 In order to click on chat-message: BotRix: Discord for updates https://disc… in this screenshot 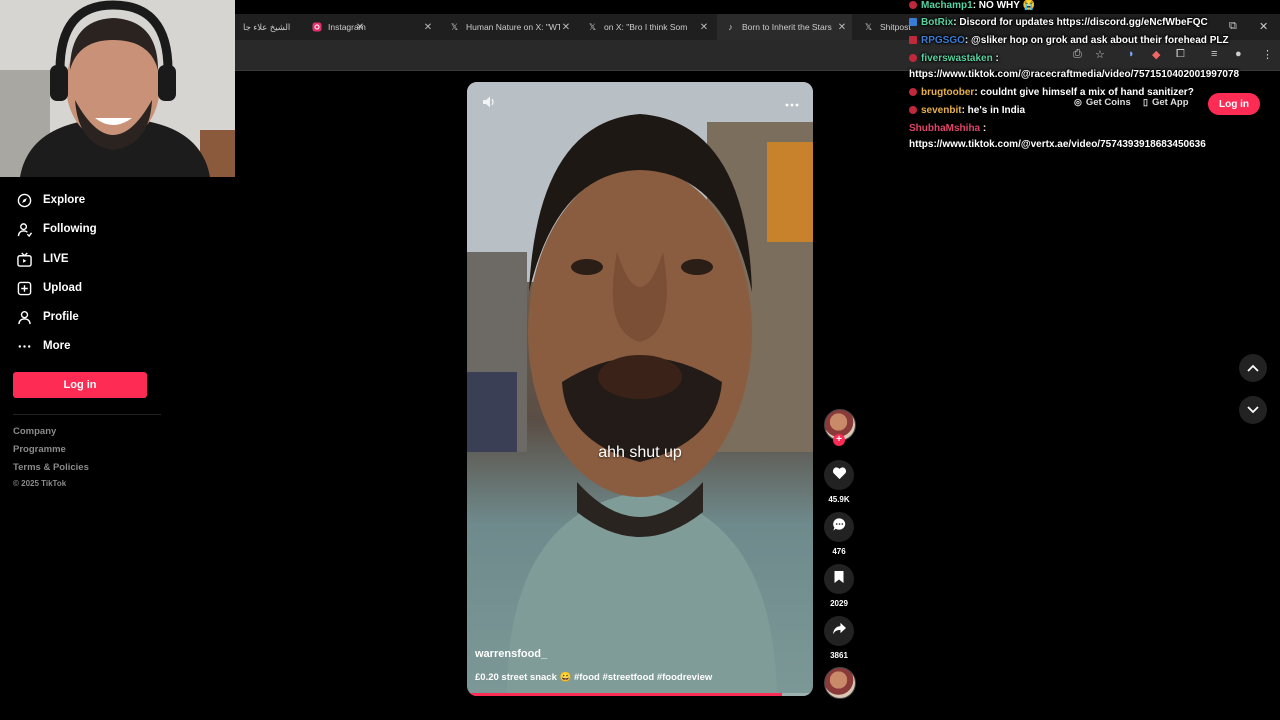, I will do `click(1058, 22)`.